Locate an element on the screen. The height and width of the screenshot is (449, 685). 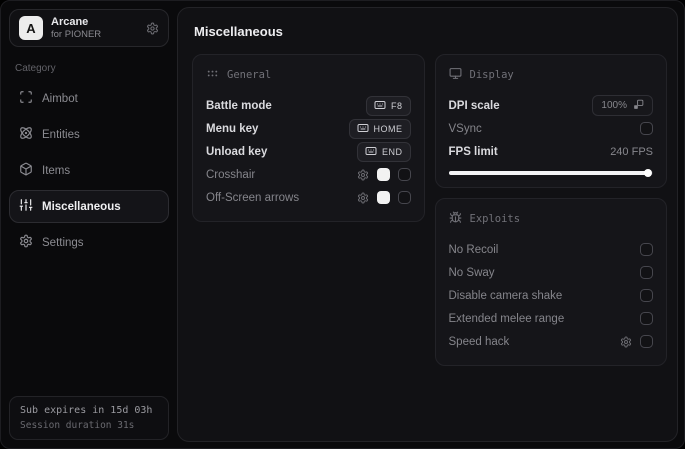
crosshair-row: Crosshair is located at coordinates (308, 174).